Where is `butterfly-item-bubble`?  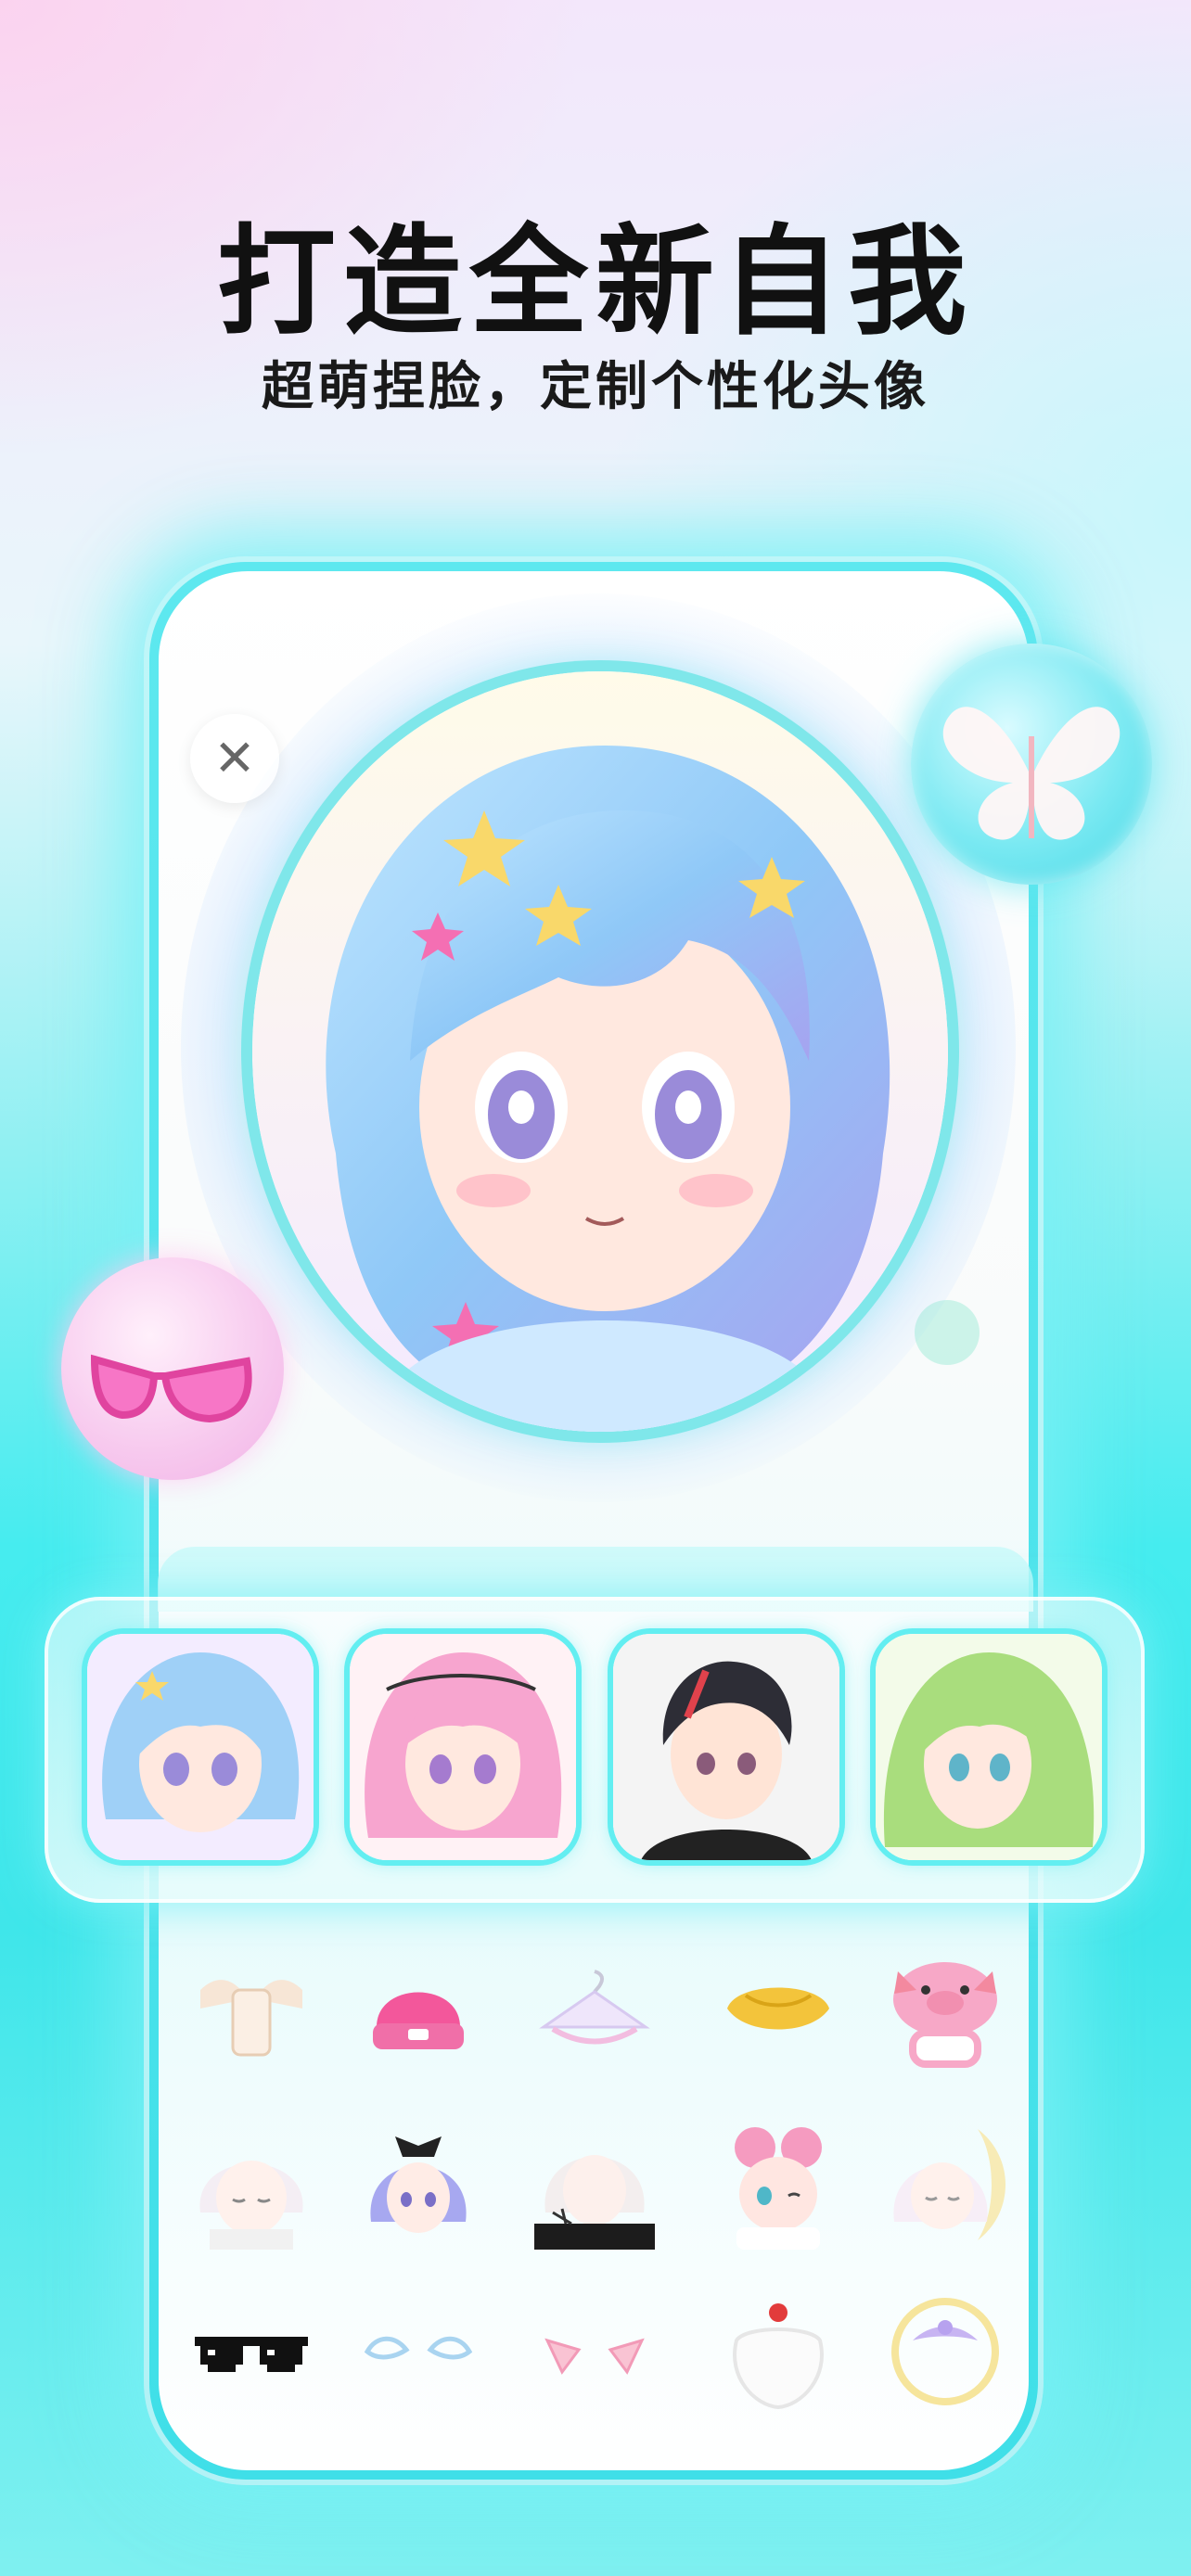 butterfly-item-bubble is located at coordinates (1032, 764).